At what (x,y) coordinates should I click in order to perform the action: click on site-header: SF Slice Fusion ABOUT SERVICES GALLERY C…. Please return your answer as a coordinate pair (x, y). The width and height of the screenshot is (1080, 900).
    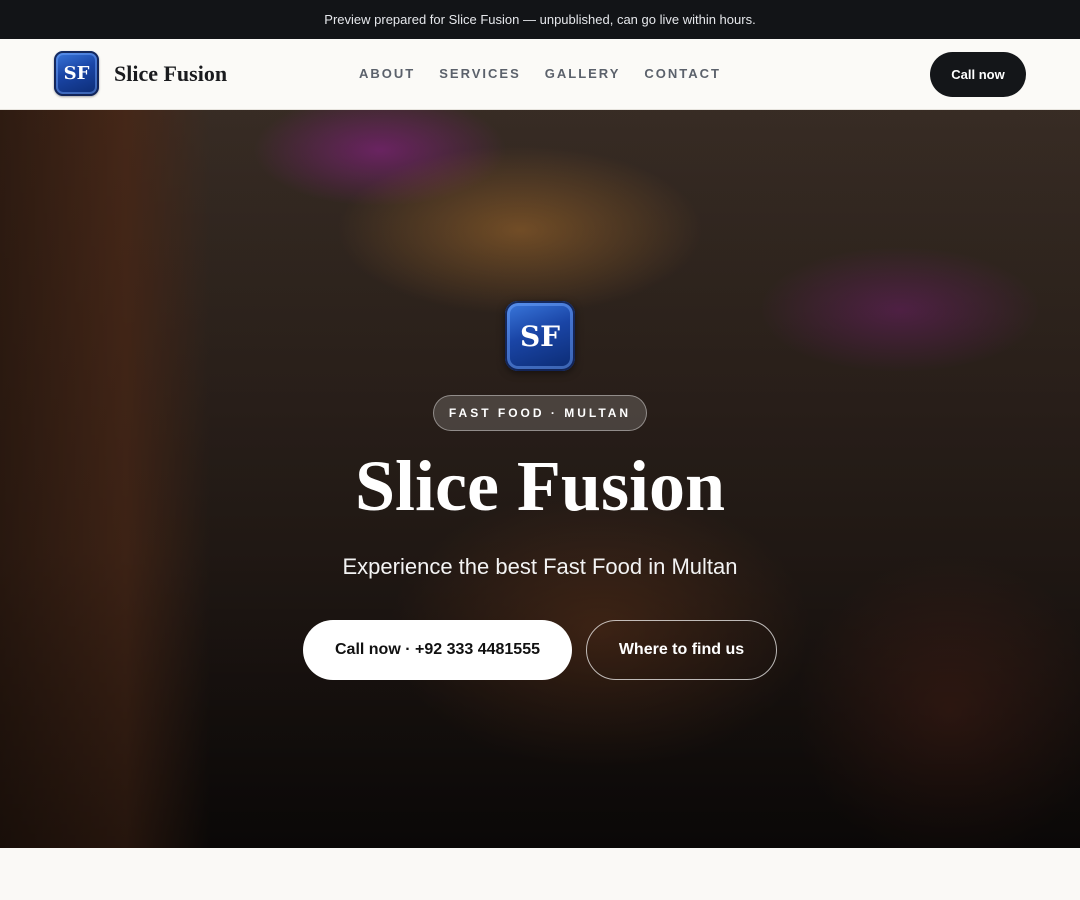
    Looking at the image, I should click on (540, 74).